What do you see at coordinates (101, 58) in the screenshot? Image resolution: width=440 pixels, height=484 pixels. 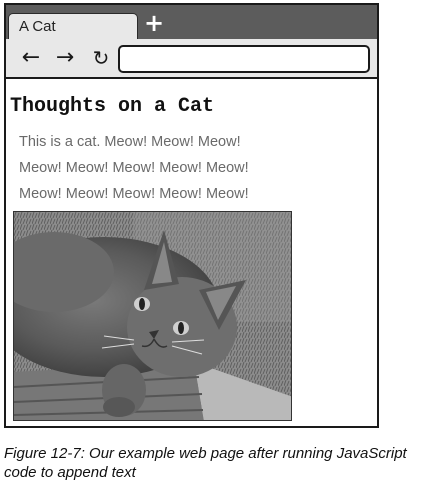 I see `reload-icon: ↻` at bounding box center [101, 58].